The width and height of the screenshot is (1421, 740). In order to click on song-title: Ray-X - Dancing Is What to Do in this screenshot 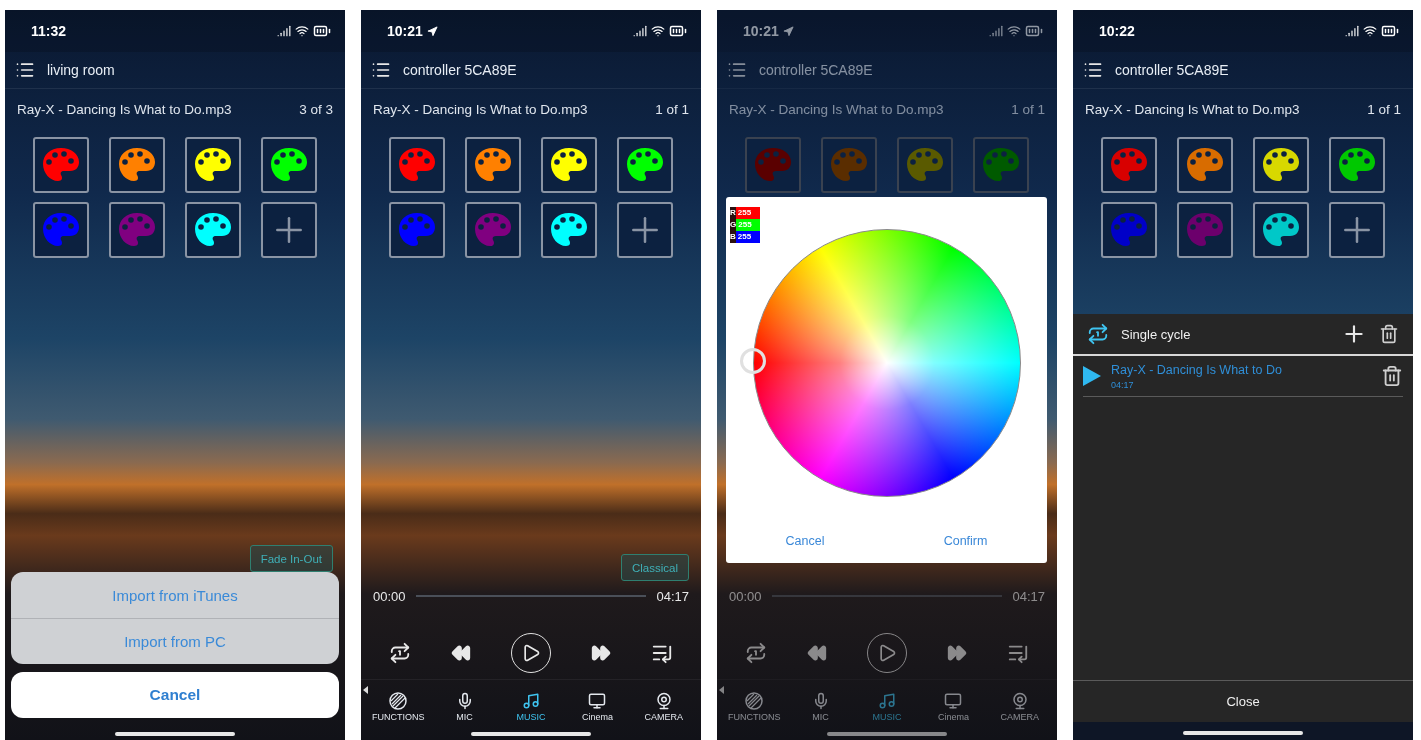, I will do `click(1197, 369)`.